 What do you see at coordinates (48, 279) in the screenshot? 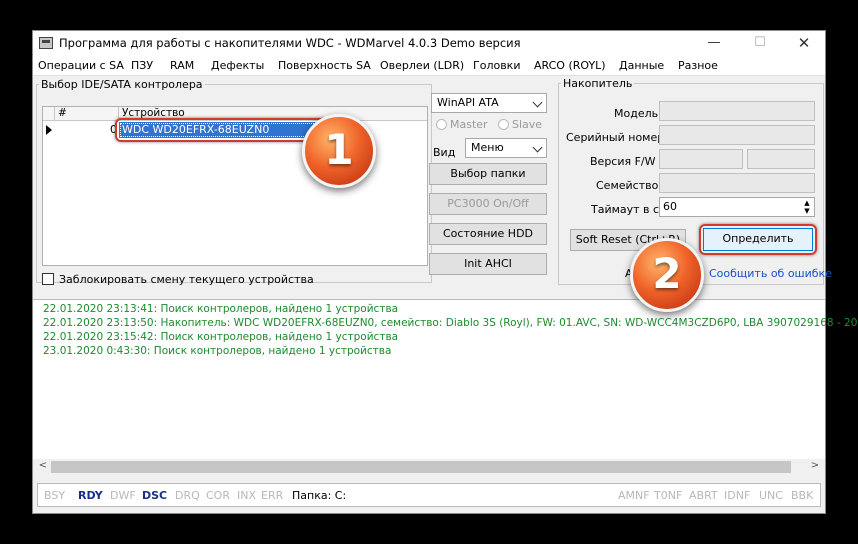
I see `checkbox-box` at bounding box center [48, 279].